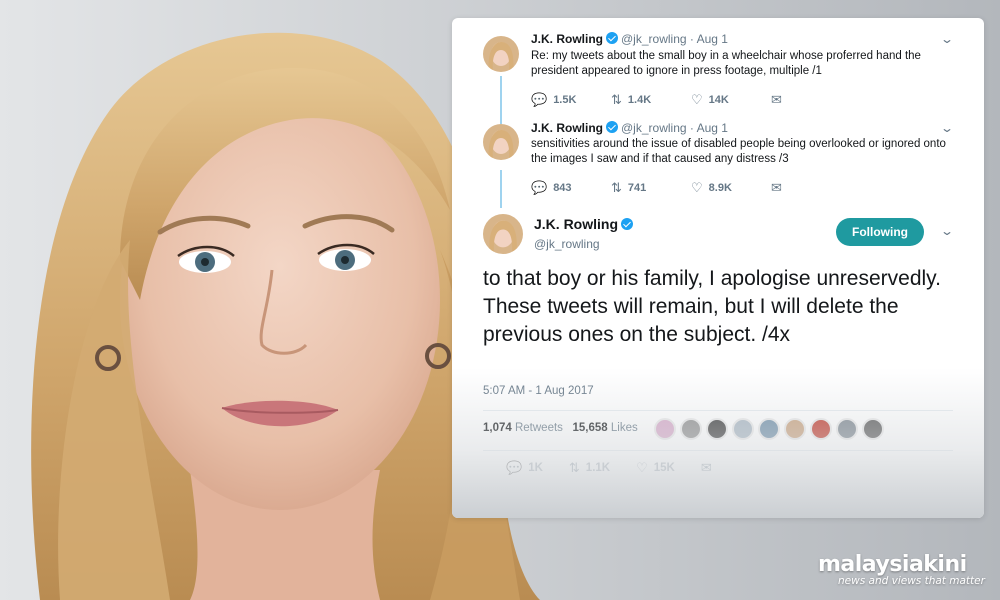 This screenshot has height=600, width=1000. What do you see at coordinates (624, 428) in the screenshot?
I see `like-total-label: Likes` at bounding box center [624, 428].